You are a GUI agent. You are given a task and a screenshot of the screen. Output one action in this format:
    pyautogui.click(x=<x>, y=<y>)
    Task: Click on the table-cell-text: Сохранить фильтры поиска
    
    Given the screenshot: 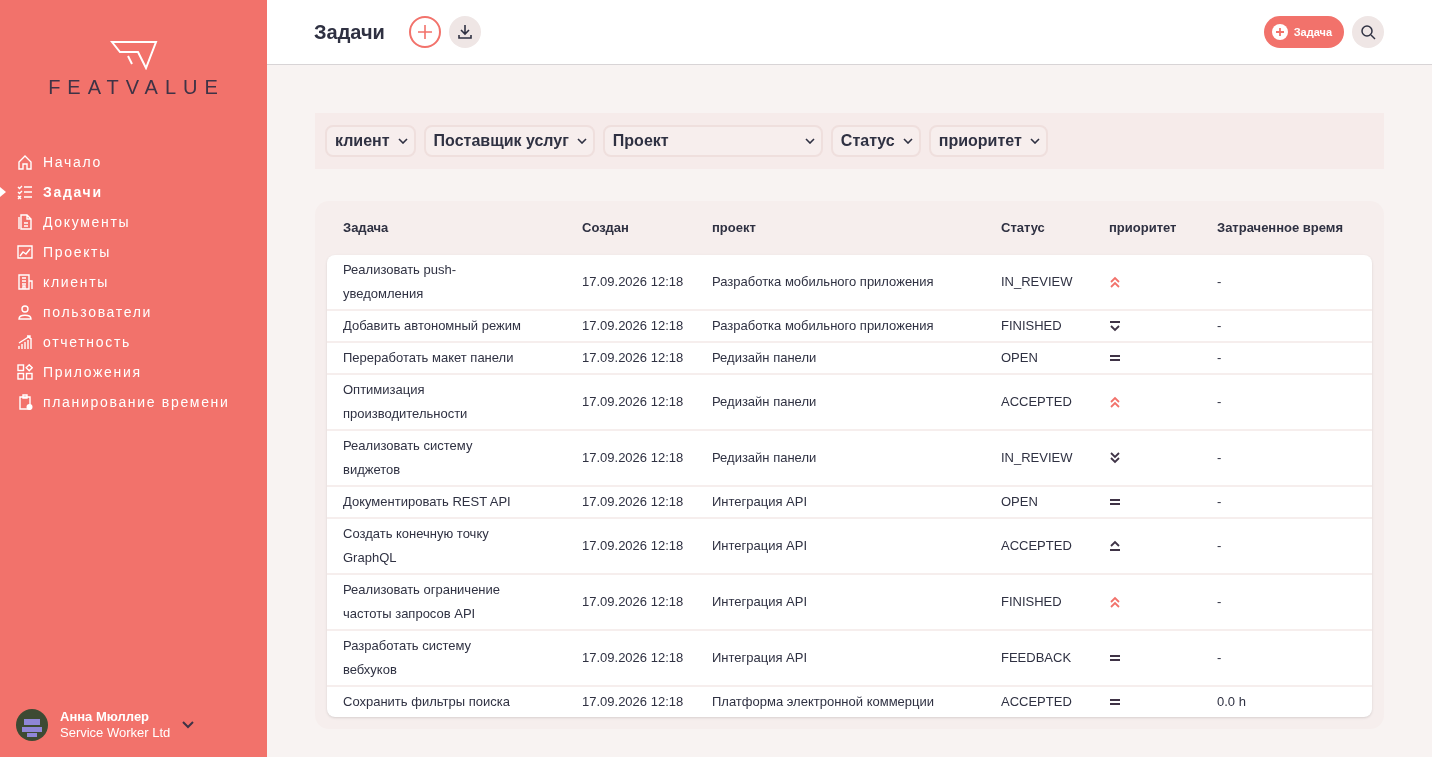 What is the action you would take?
    pyautogui.click(x=427, y=702)
    